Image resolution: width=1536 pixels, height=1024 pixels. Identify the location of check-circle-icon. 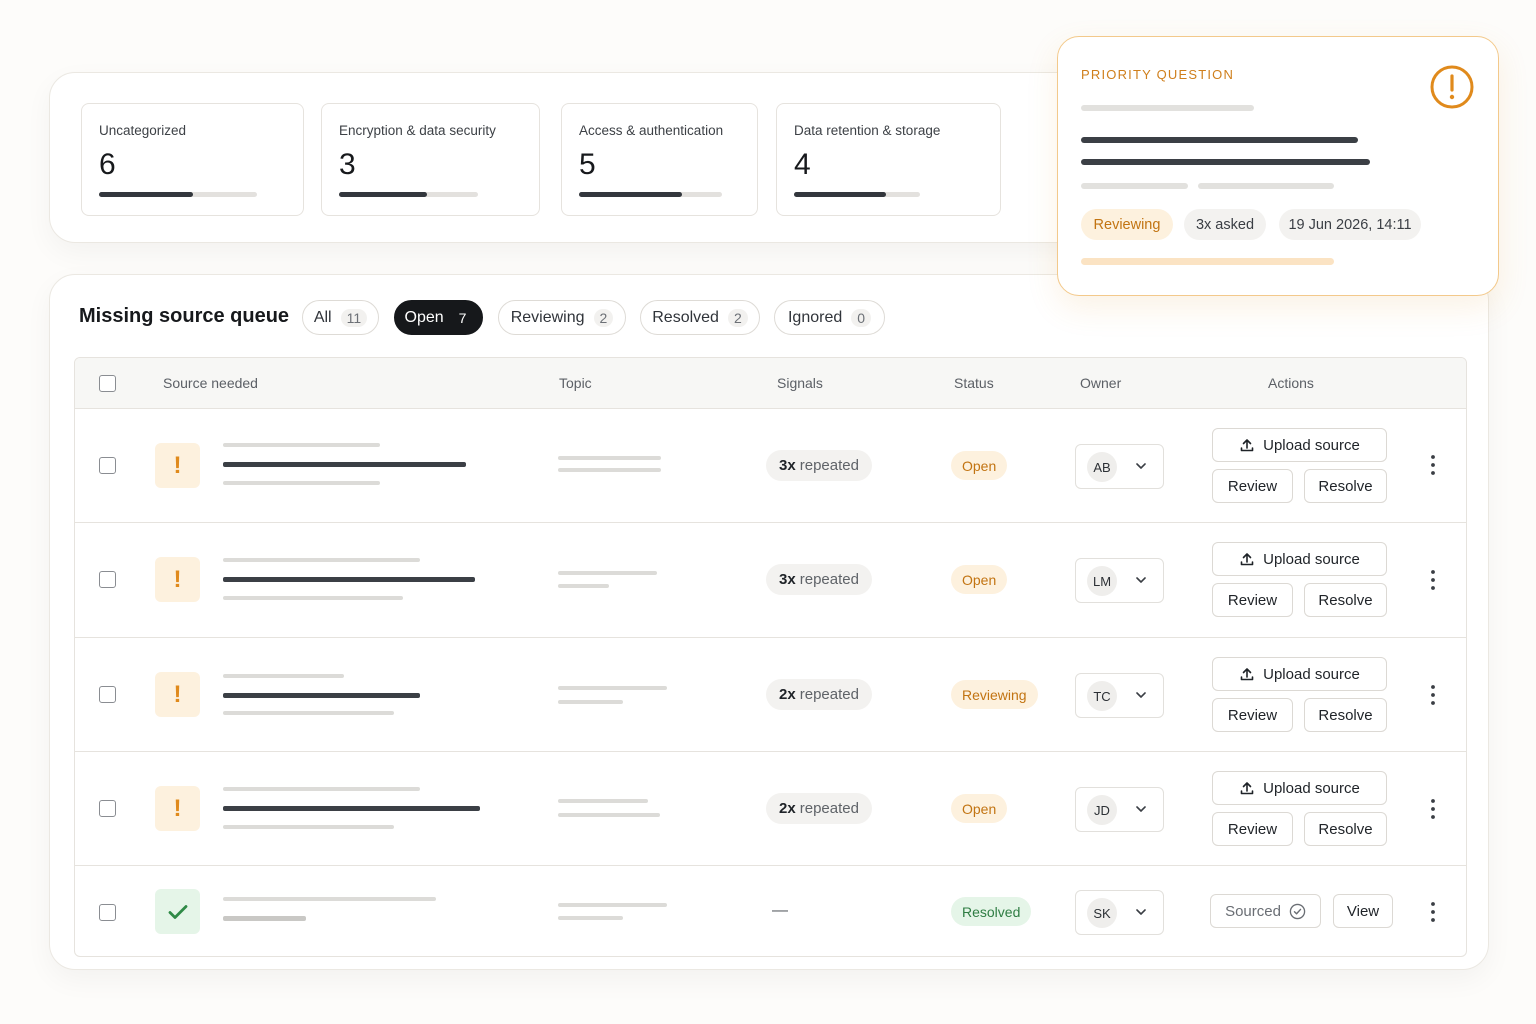
(1297, 911).